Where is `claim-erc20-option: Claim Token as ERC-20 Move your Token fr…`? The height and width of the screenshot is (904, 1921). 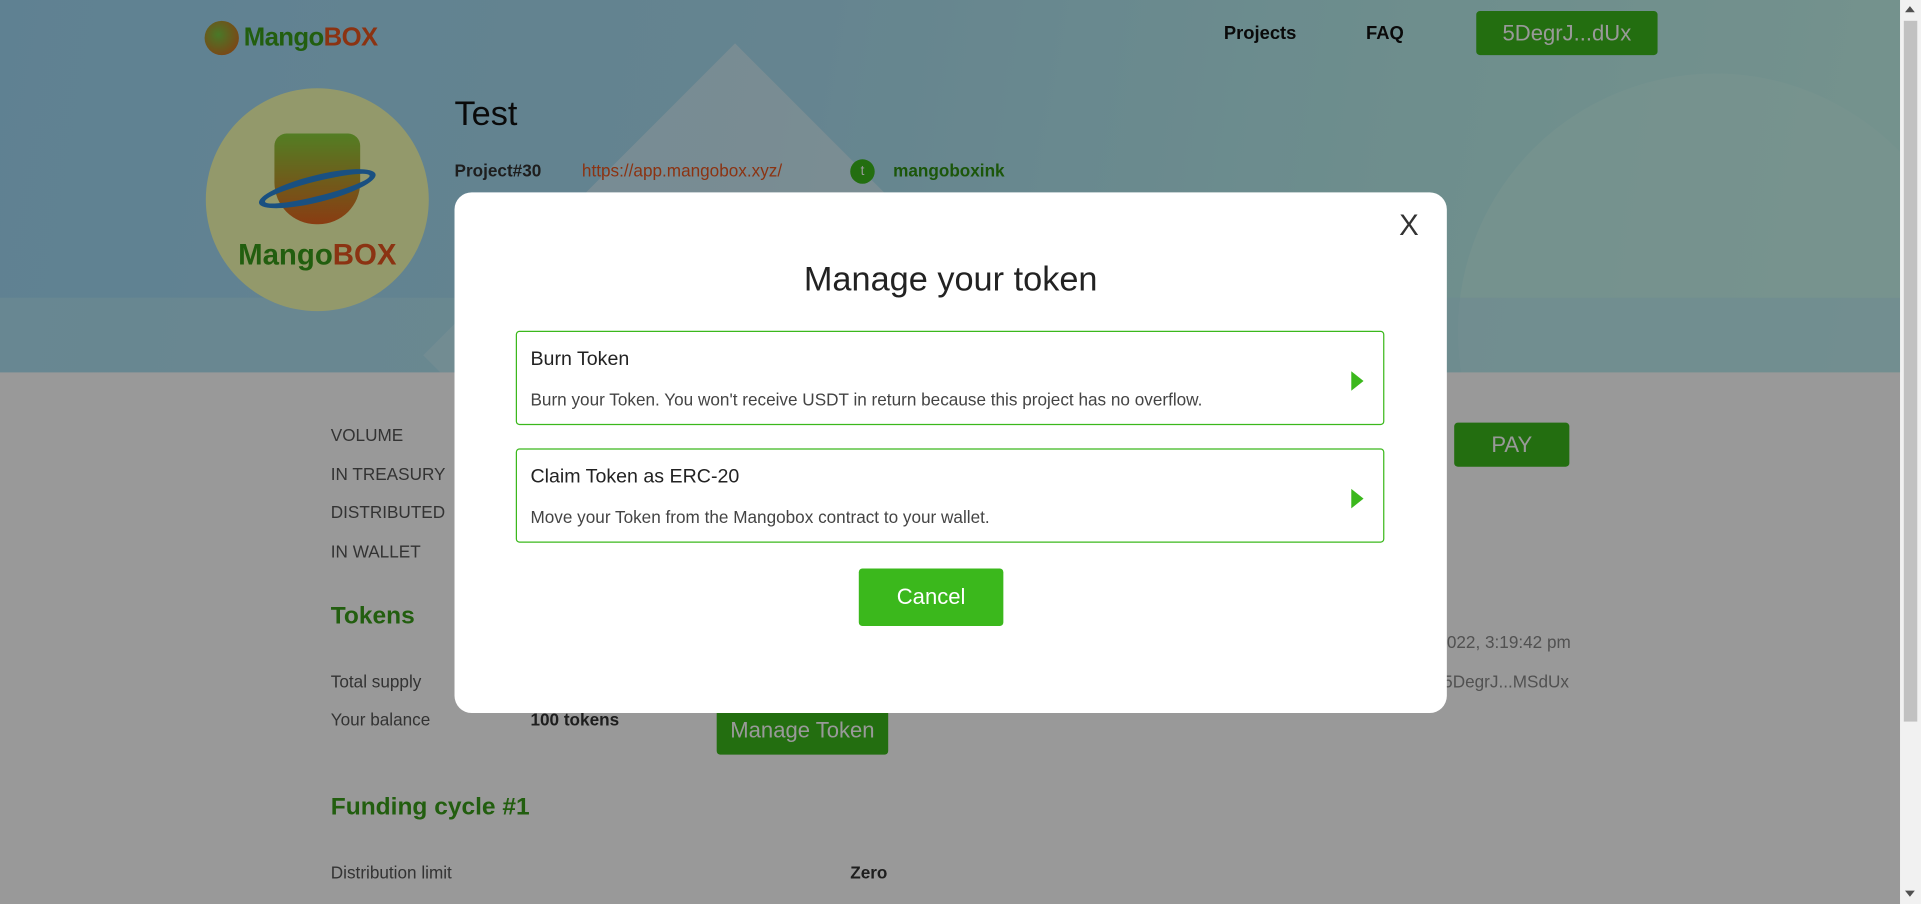
claim-erc20-option: Claim Token as ERC-20 Move your Token fr… is located at coordinates (950, 495).